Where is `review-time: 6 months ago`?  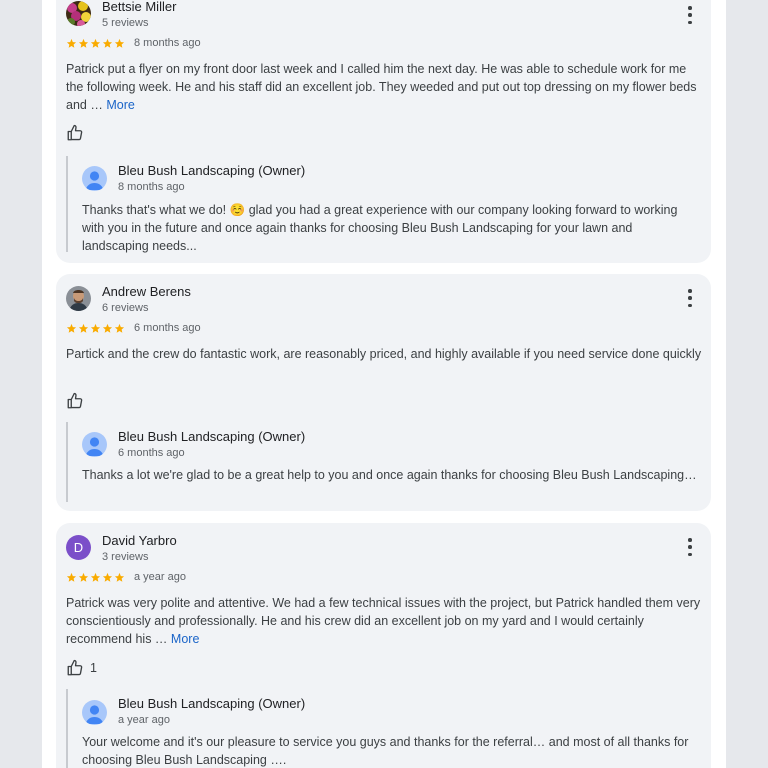
review-time: 6 months ago is located at coordinates (167, 328).